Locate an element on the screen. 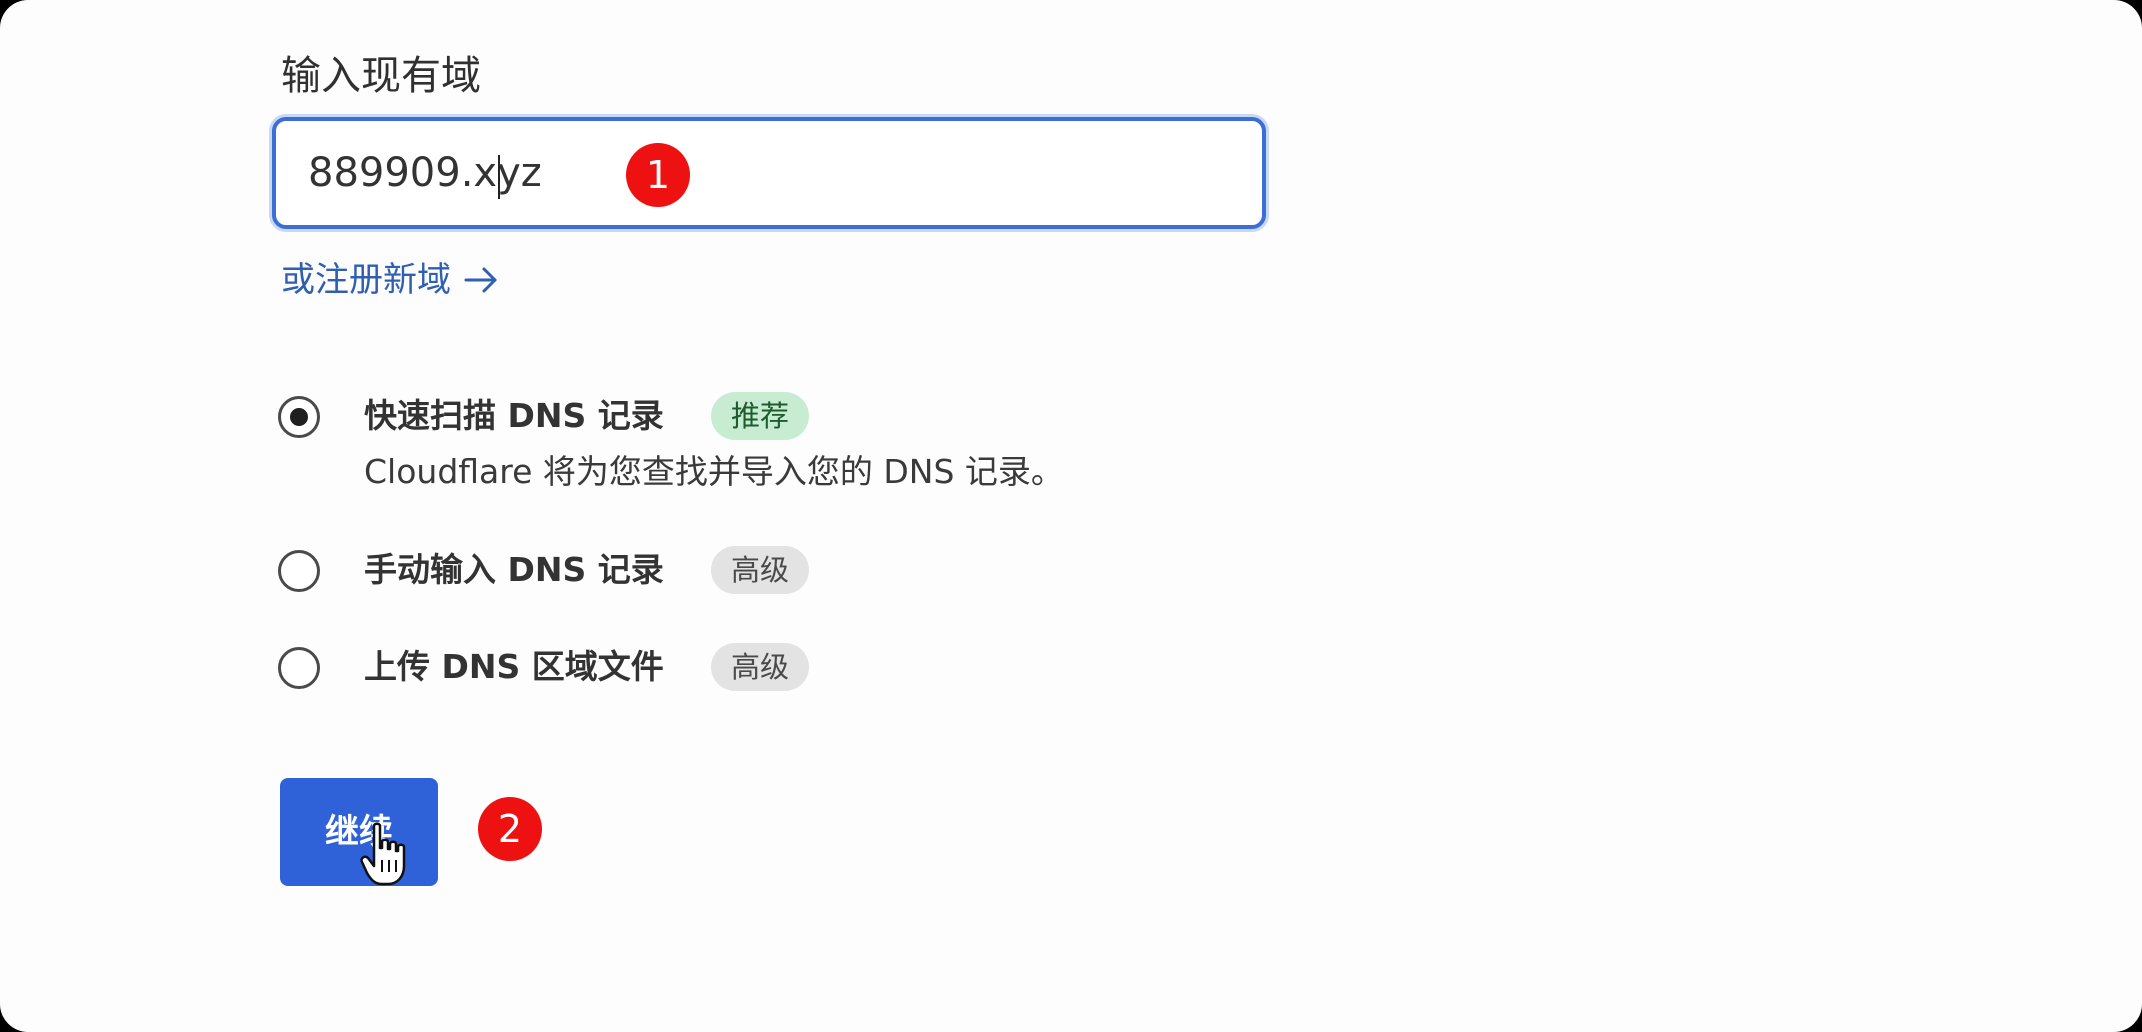  text-caret is located at coordinates (499, 177).